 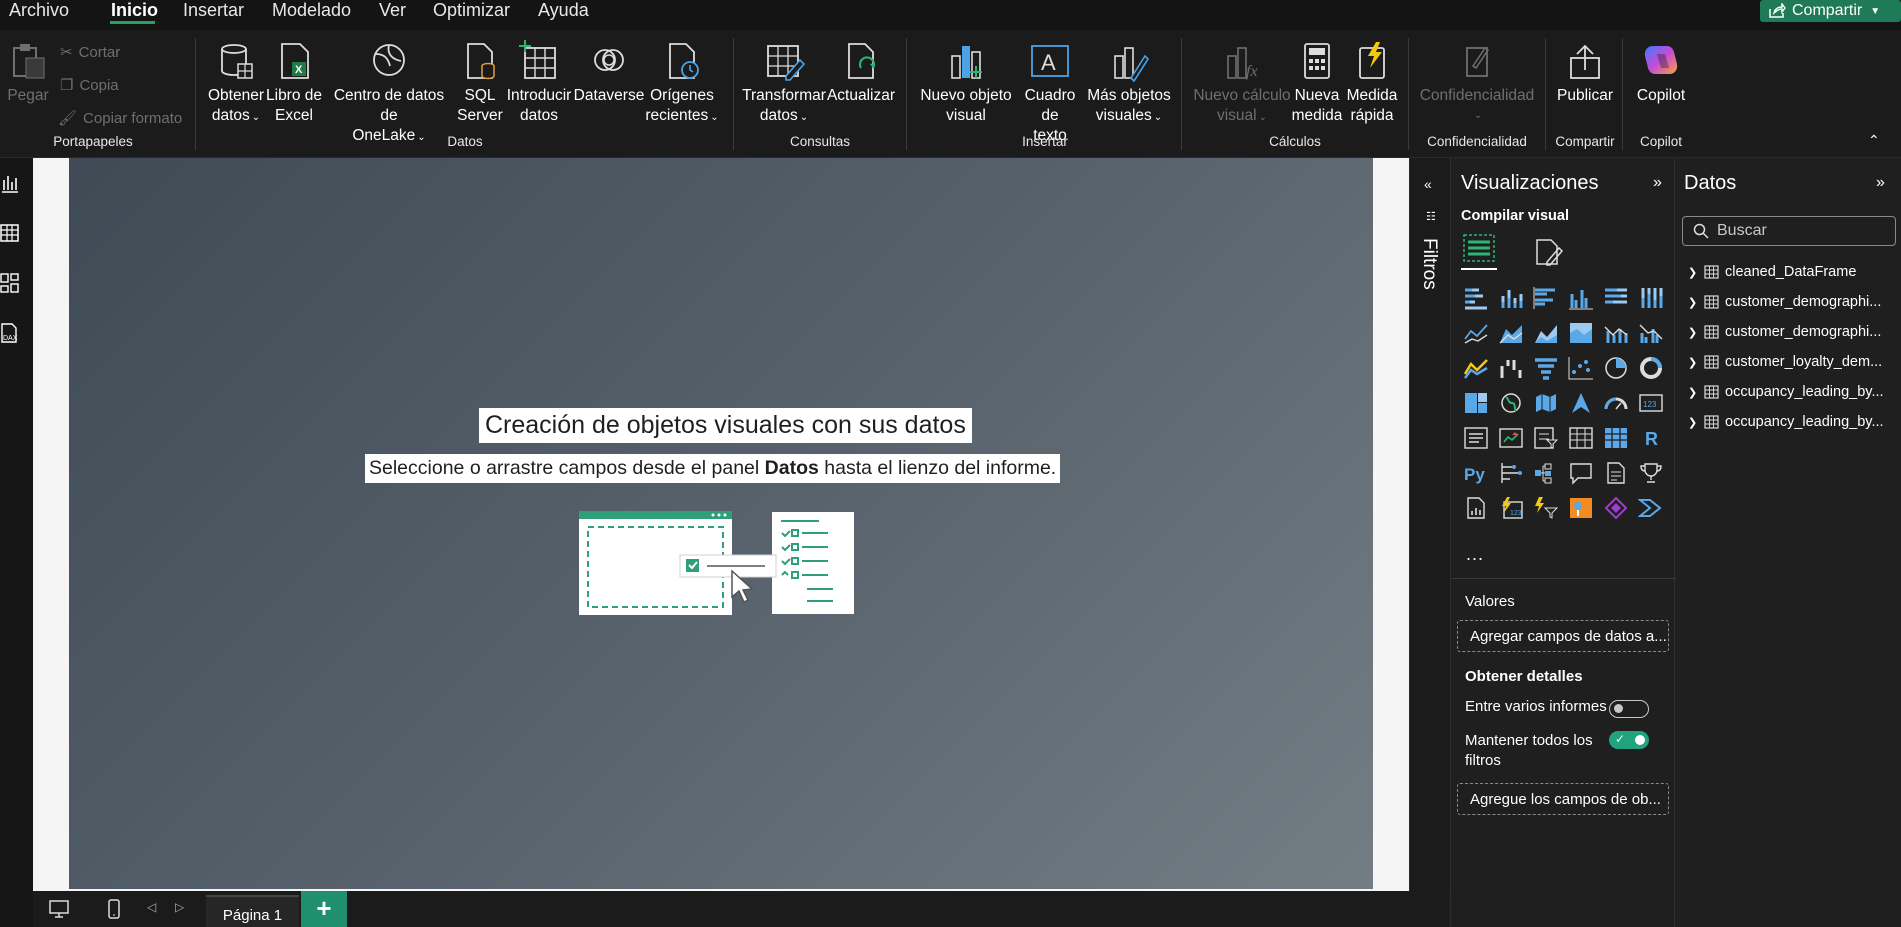 I want to click on sql-server-button: SQL Server, so click(x=480, y=78).